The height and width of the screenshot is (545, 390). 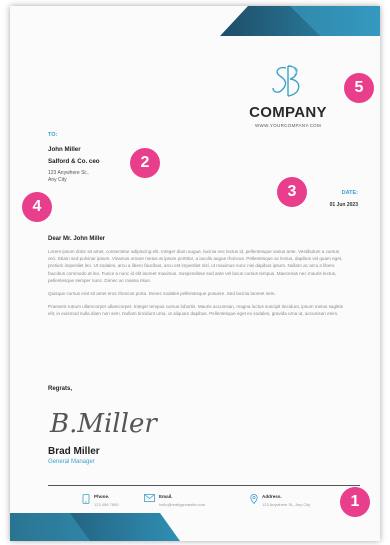 What do you see at coordinates (53, 135) in the screenshot?
I see `to-label: TO:` at bounding box center [53, 135].